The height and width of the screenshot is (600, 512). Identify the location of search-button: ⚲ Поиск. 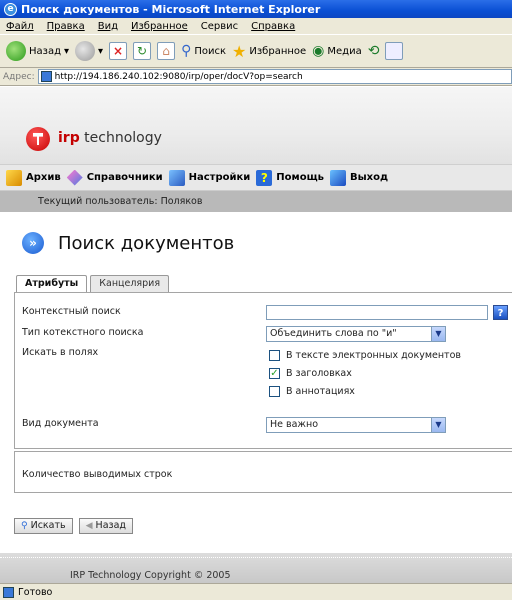
(203, 51).